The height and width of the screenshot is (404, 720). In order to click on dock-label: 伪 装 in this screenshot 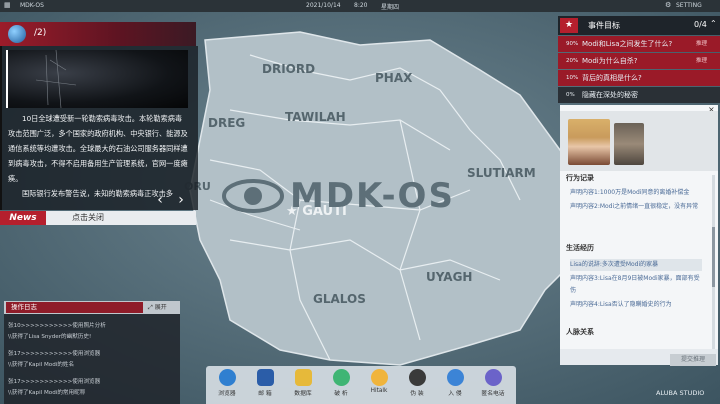, I will do `click(417, 394)`.